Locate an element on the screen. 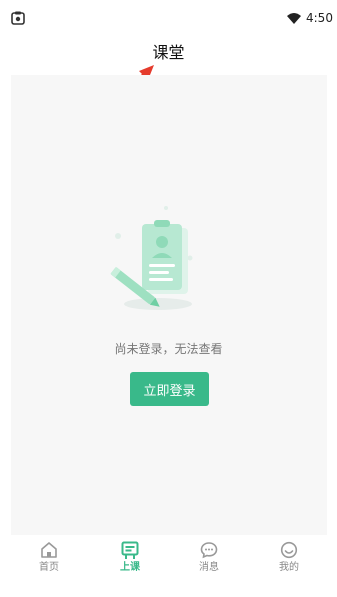  nav-item-home: 首页 is located at coordinates (49, 558).